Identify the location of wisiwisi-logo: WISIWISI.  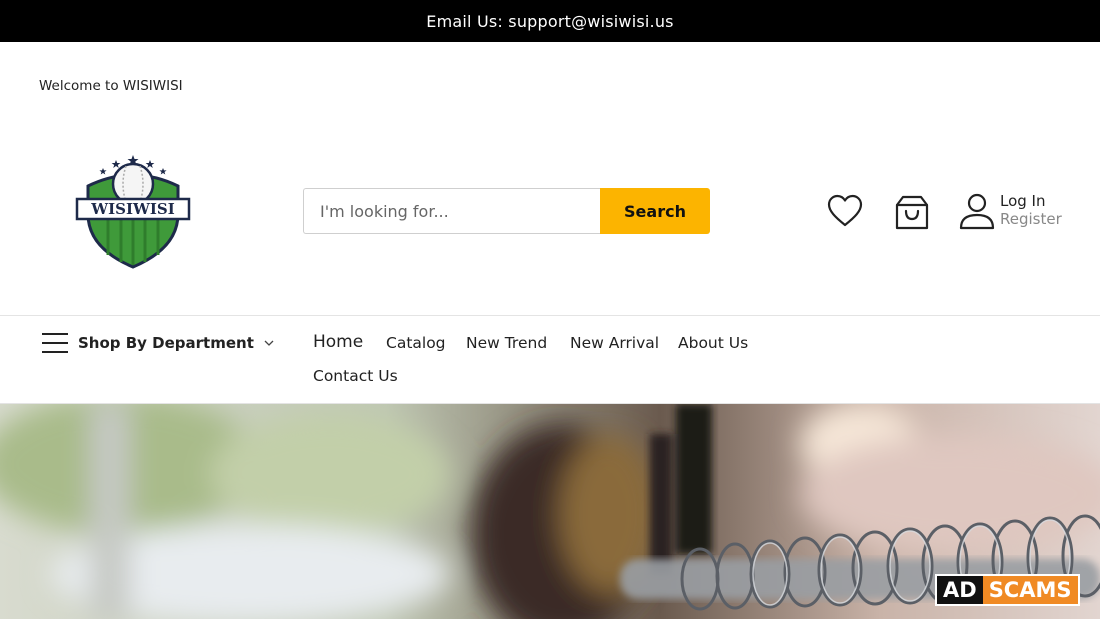
(133, 211).